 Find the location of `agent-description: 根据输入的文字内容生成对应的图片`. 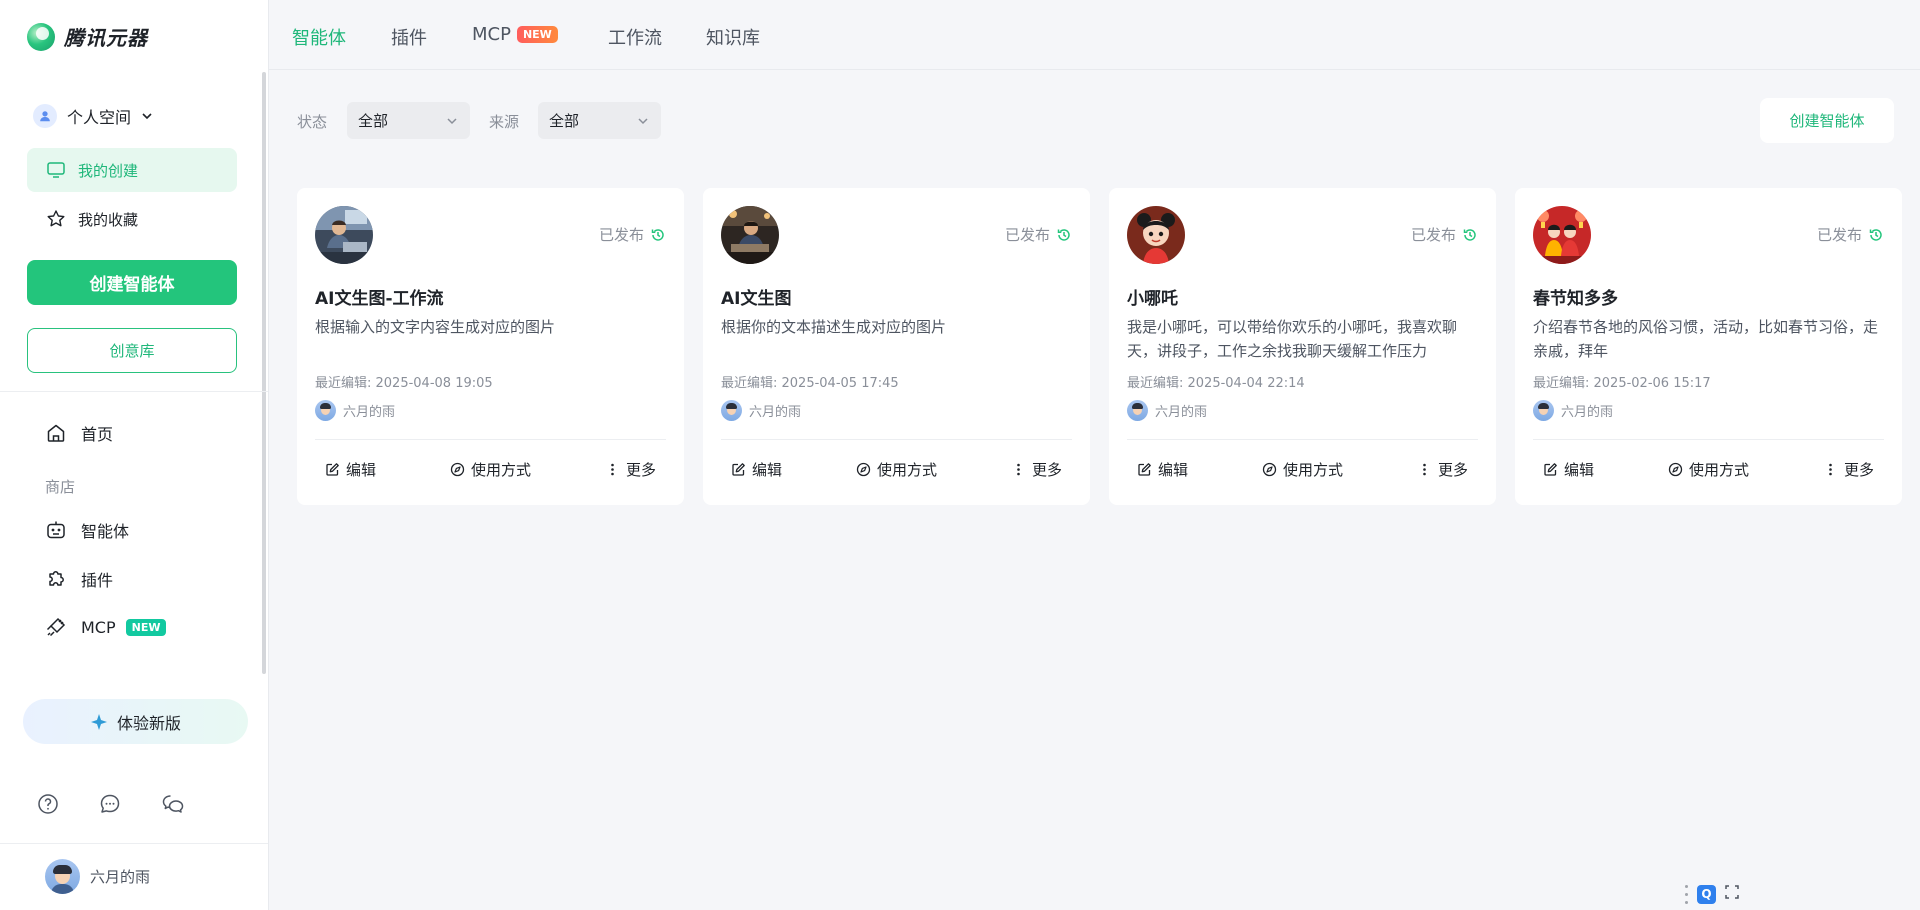

agent-description: 根据输入的文字内容生成对应的图片 is located at coordinates (435, 327).